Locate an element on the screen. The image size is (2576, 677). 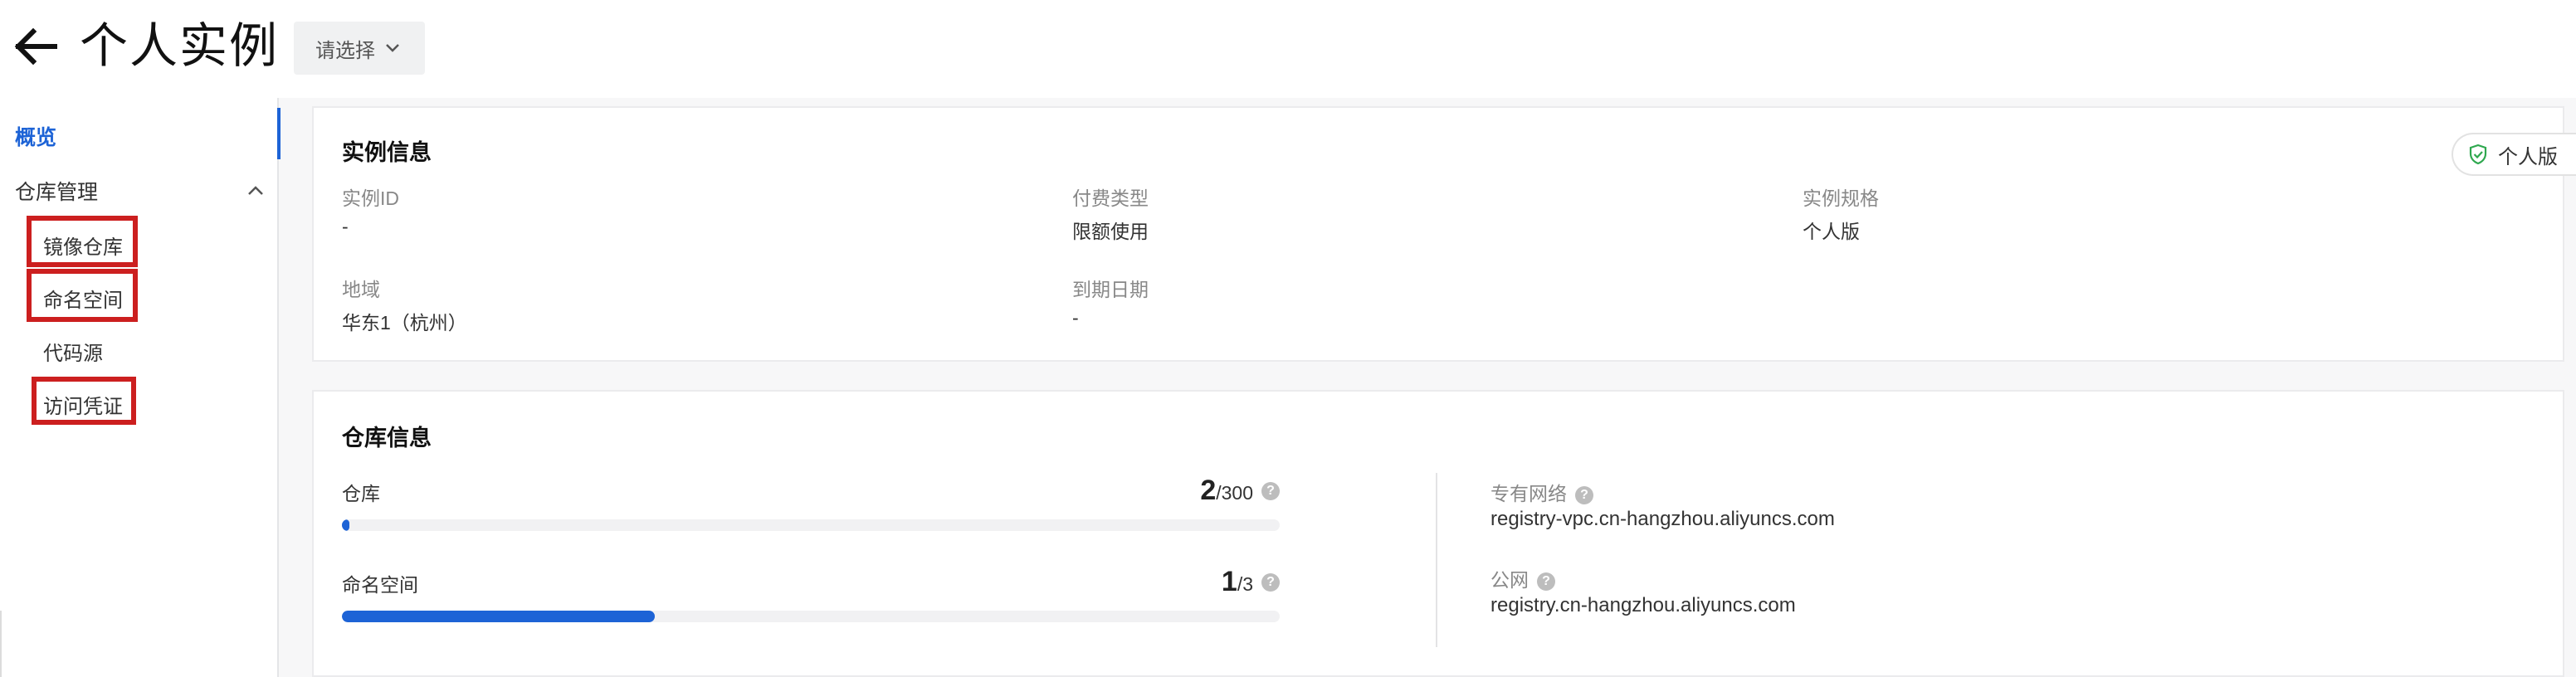
repo-quota-bar-fill is located at coordinates (346, 525).